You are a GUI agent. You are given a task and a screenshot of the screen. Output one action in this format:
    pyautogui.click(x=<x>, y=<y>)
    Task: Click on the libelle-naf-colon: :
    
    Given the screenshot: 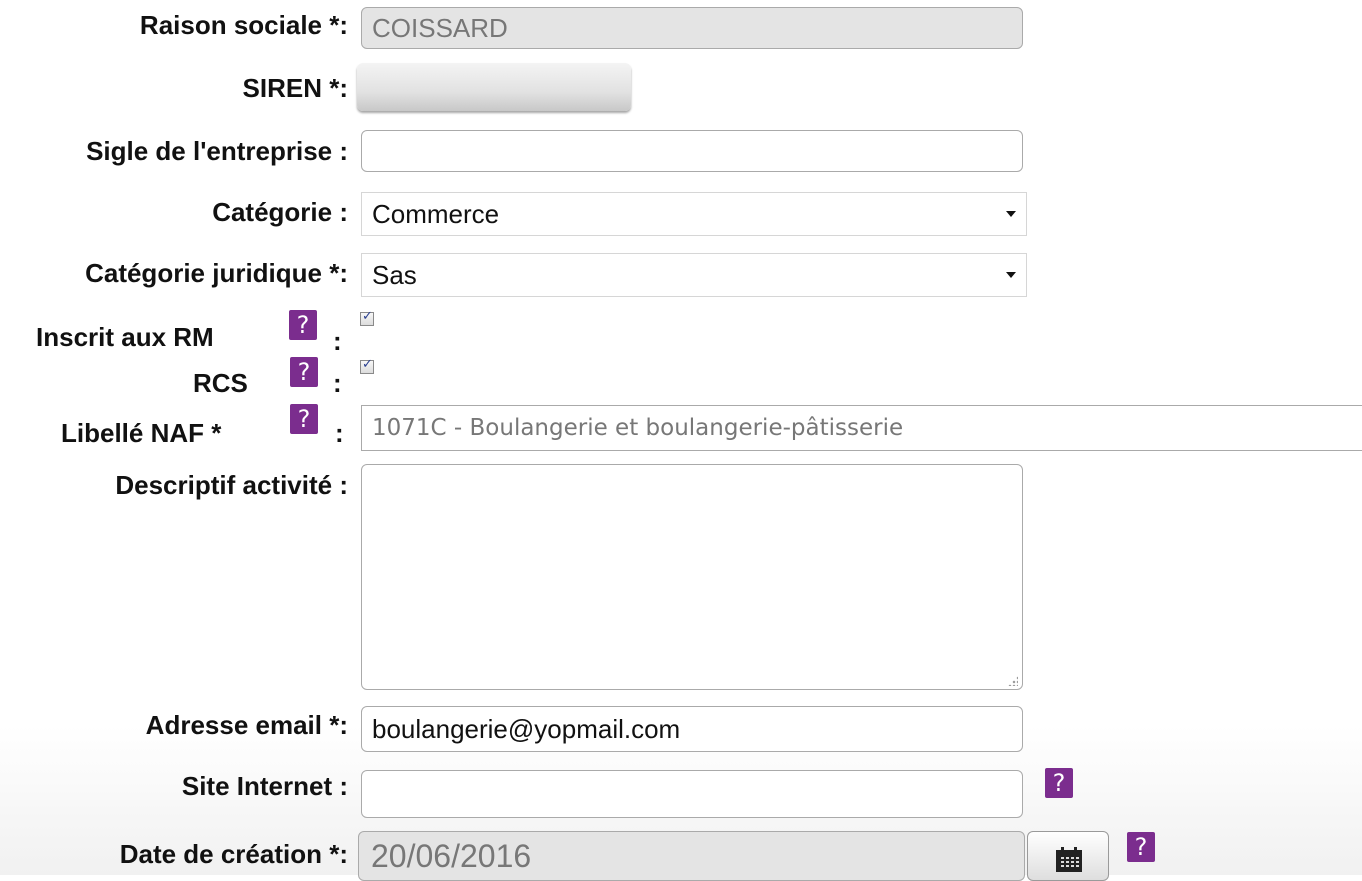 What is the action you would take?
    pyautogui.click(x=339, y=433)
    